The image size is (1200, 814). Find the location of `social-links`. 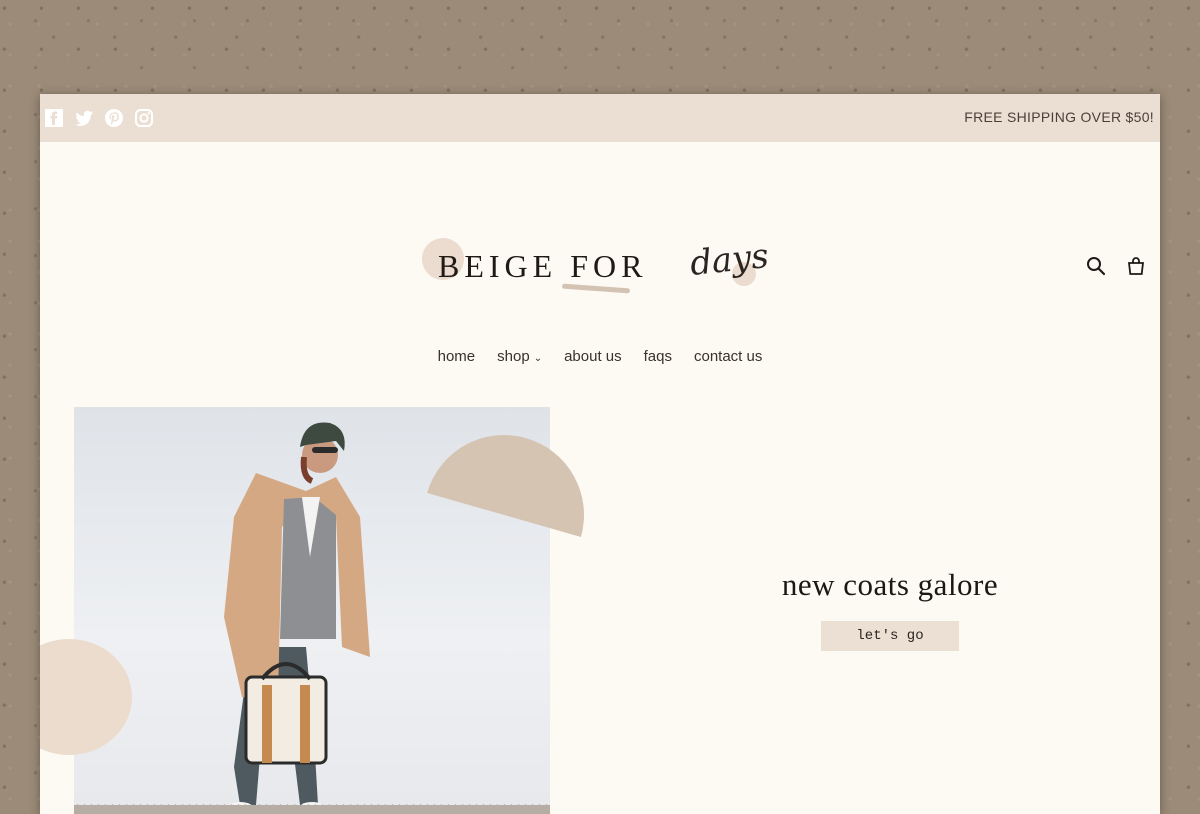

social-links is located at coordinates (99, 118).